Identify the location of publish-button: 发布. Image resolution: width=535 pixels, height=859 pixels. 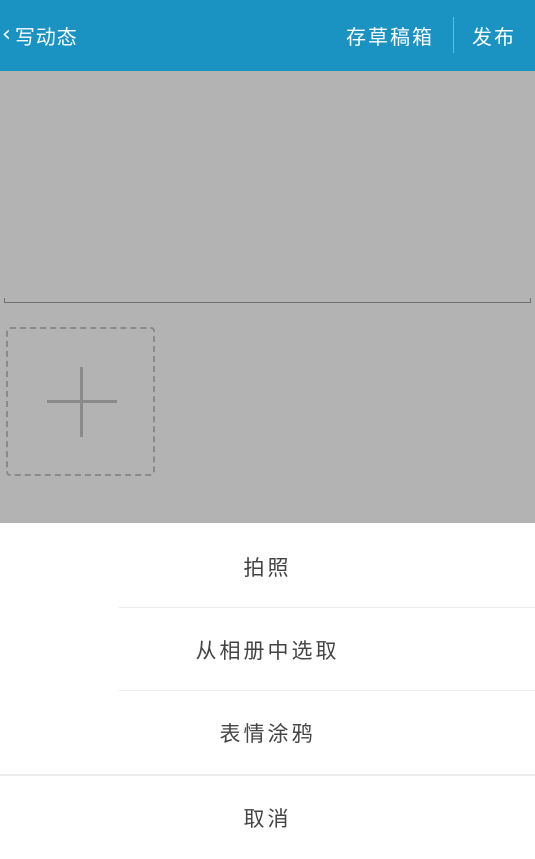
(494, 35).